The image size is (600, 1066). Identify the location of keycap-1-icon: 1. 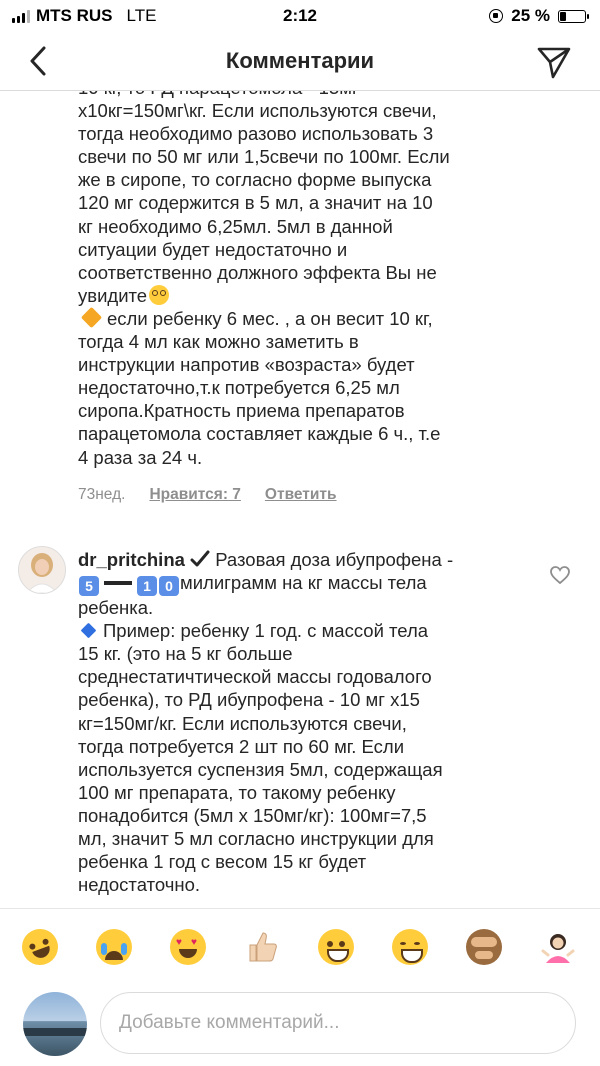
(147, 586).